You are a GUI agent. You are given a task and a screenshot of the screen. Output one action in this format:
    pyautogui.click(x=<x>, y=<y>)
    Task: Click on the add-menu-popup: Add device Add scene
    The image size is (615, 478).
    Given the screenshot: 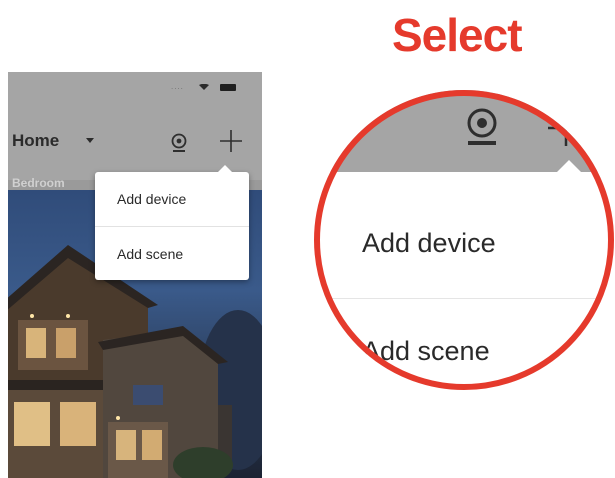 What is the action you would take?
    pyautogui.click(x=172, y=222)
    